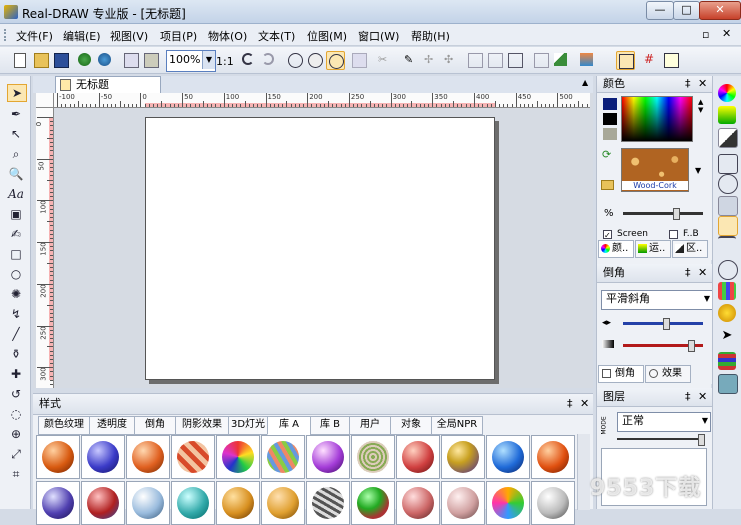  What do you see at coordinates (248, 425) in the screenshot?
I see `style-tab: 3D灯光` at bounding box center [248, 425].